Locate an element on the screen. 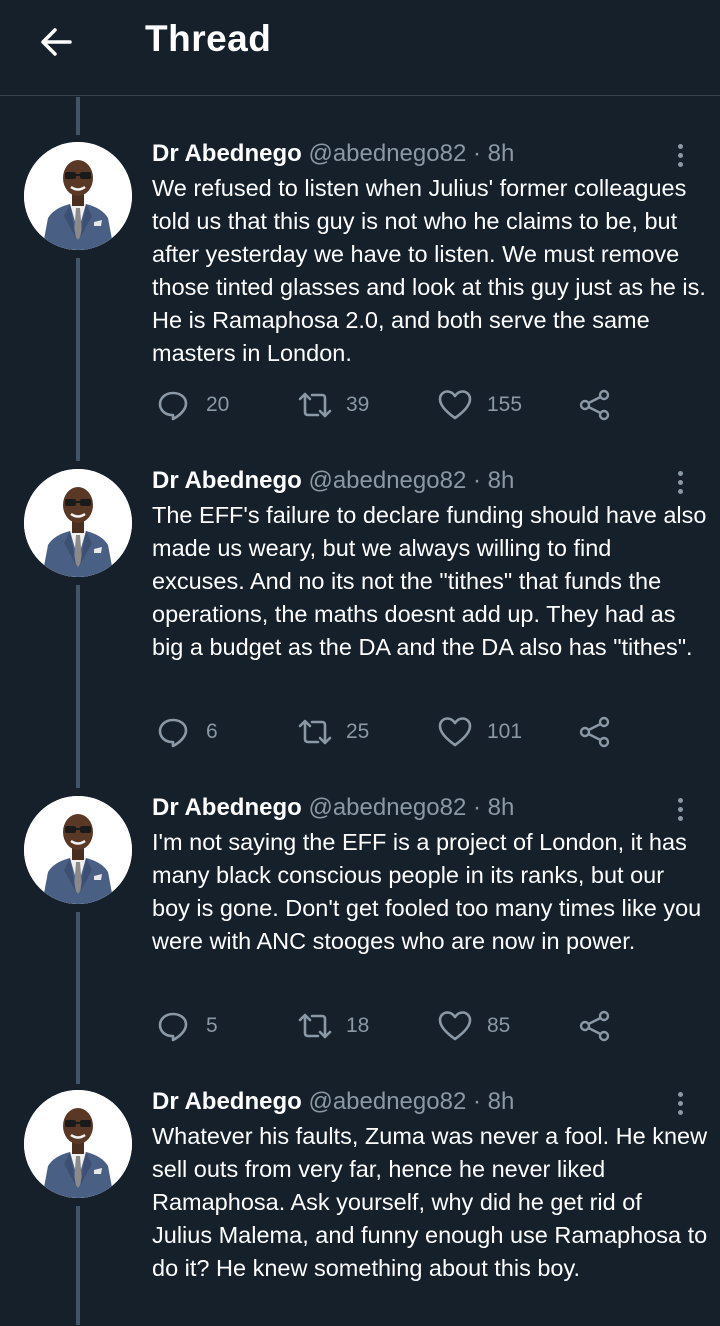  arrow-left-icon is located at coordinates (56, 42).